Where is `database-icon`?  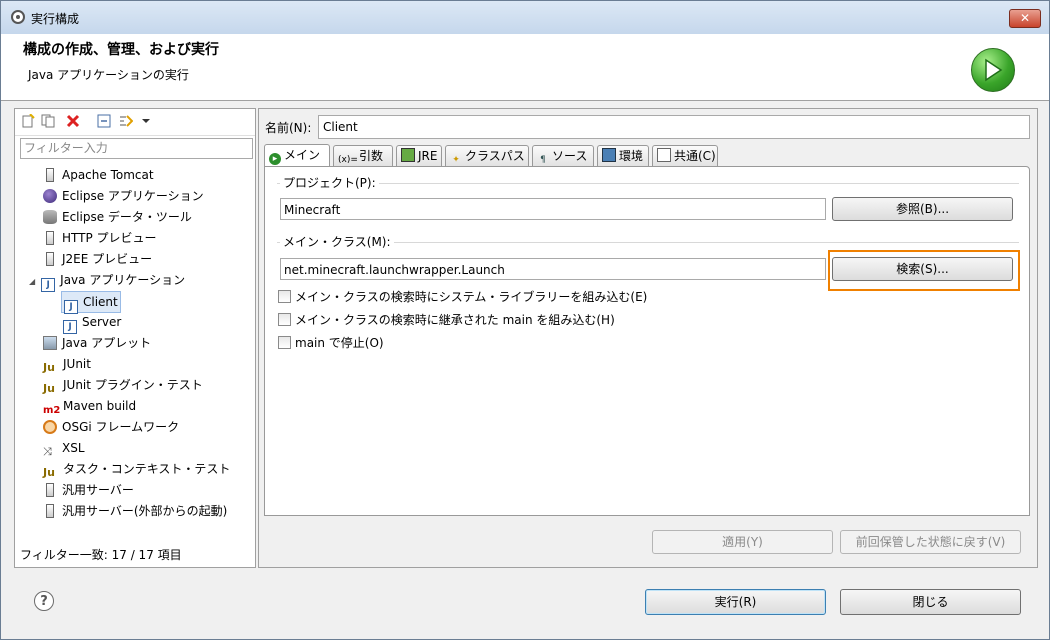
database-icon is located at coordinates (50, 217).